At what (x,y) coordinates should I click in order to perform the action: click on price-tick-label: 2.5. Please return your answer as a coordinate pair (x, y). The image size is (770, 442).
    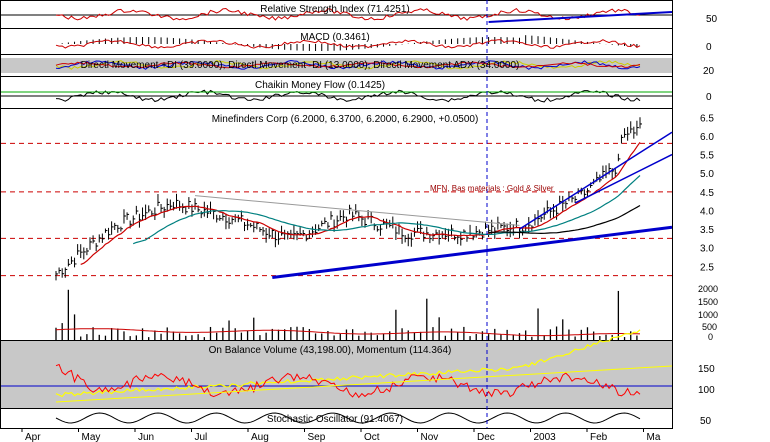
    Looking at the image, I should click on (707, 267).